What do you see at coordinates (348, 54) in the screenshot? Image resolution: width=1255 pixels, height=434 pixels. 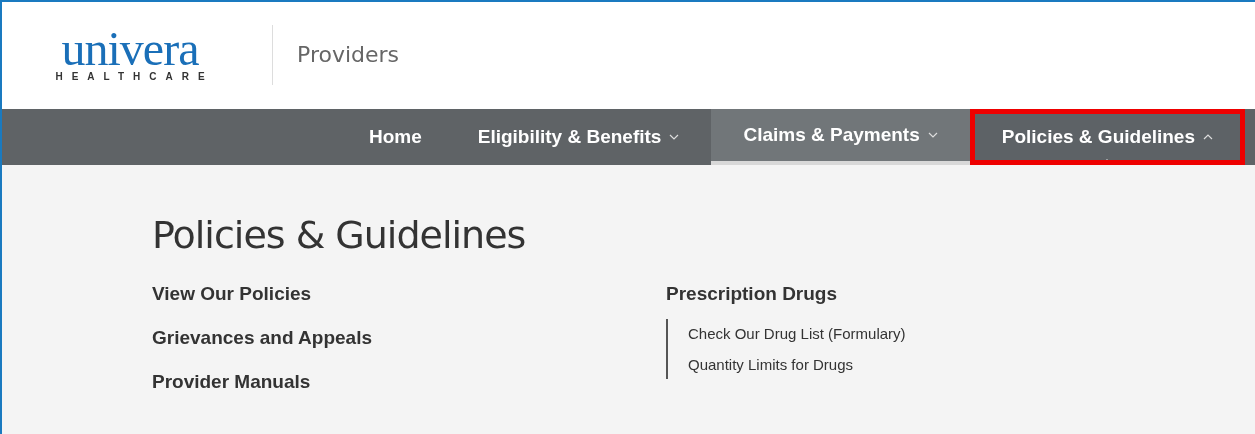 I see `site-name: Providers` at bounding box center [348, 54].